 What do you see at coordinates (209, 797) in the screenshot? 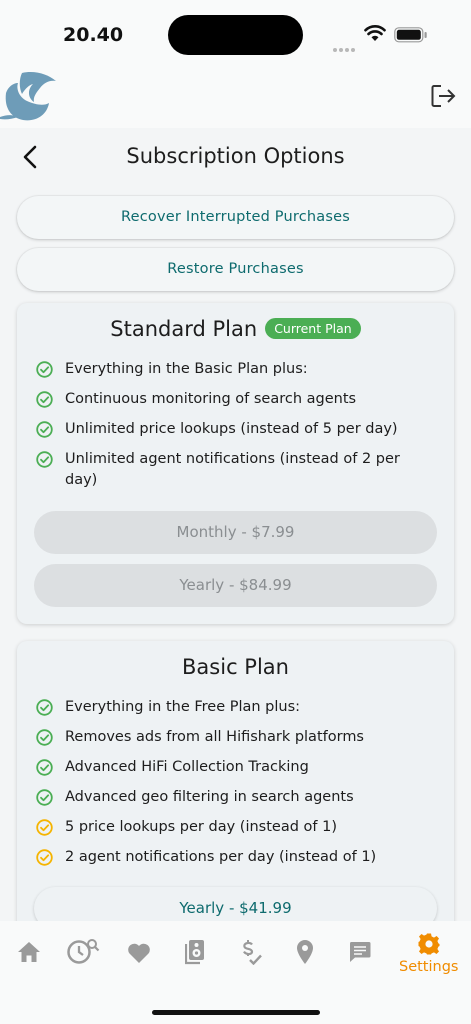
I see `feature-text: Advanced geo filtering in search agents` at bounding box center [209, 797].